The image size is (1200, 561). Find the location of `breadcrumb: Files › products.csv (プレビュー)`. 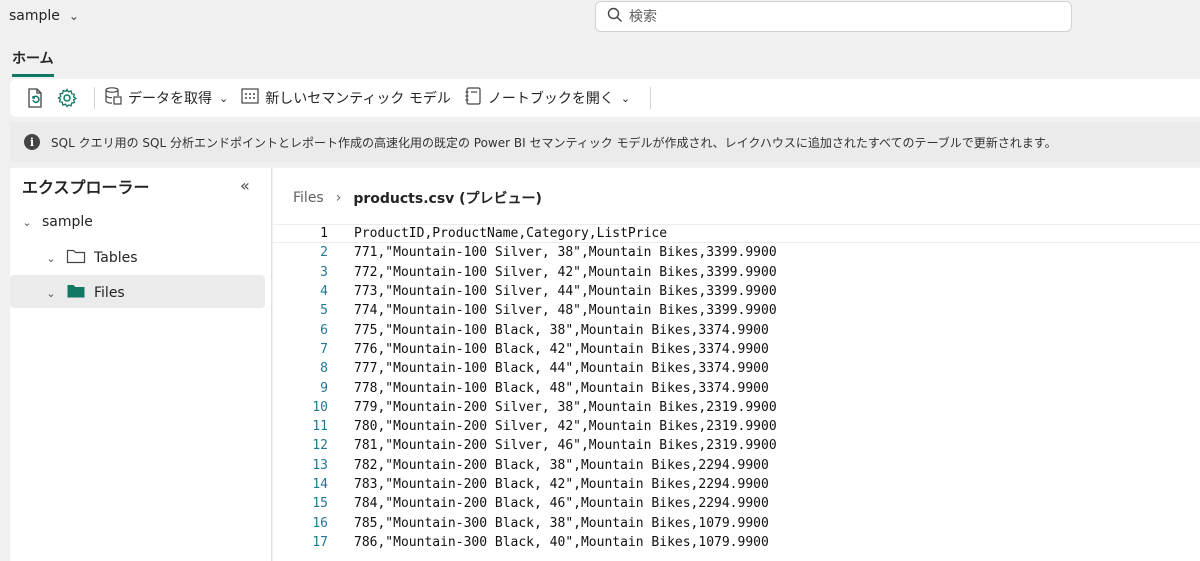

breadcrumb: Files › products.csv (プレビュー) is located at coordinates (417, 198).